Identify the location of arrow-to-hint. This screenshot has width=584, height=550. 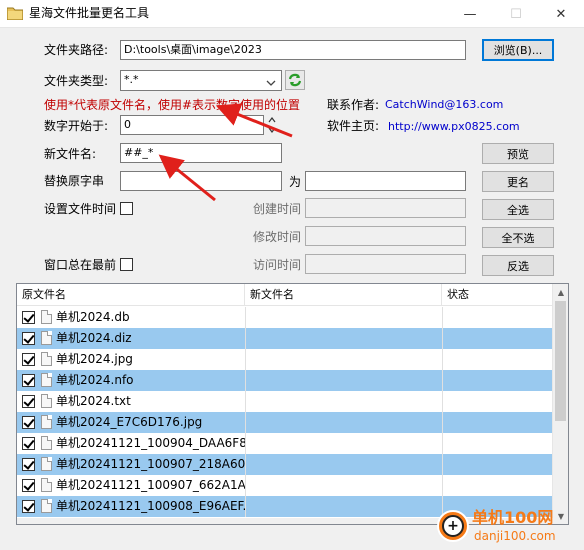
(254, 120).